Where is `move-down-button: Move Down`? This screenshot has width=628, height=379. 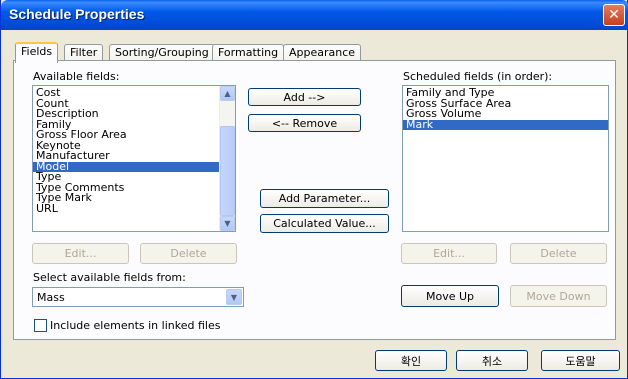
move-down-button: Move Down is located at coordinates (558, 296).